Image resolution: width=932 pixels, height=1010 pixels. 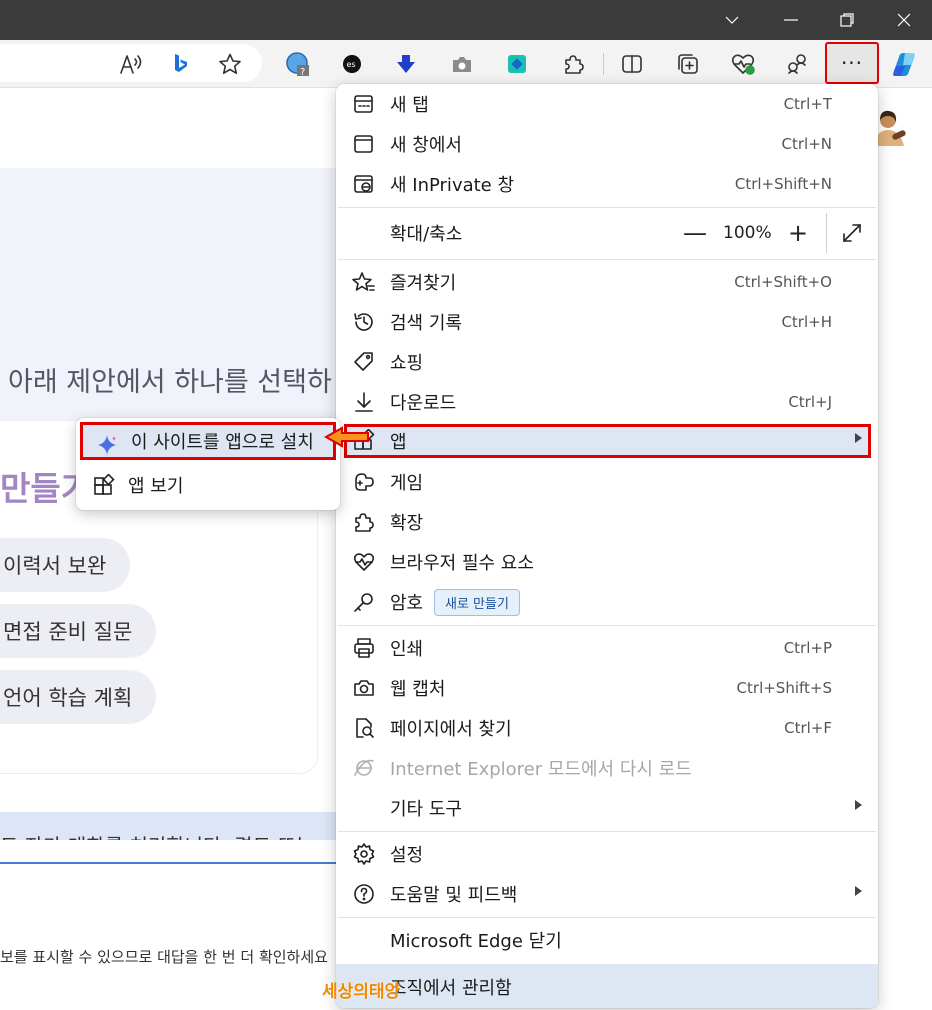 What do you see at coordinates (607, 362) in the screenshot?
I see `menu-item-shopping: 쇼핑` at bounding box center [607, 362].